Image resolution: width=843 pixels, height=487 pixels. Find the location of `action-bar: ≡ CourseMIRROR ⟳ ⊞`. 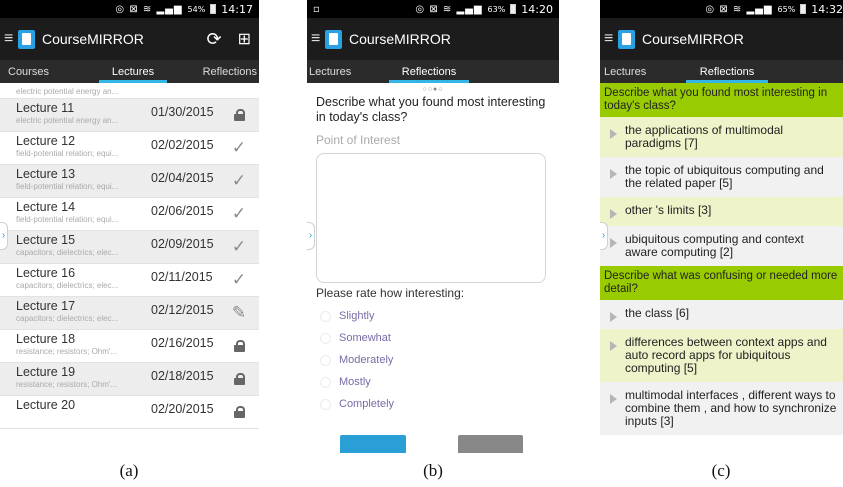

action-bar: ≡ CourseMIRROR ⟳ ⊞ is located at coordinates (129, 39).